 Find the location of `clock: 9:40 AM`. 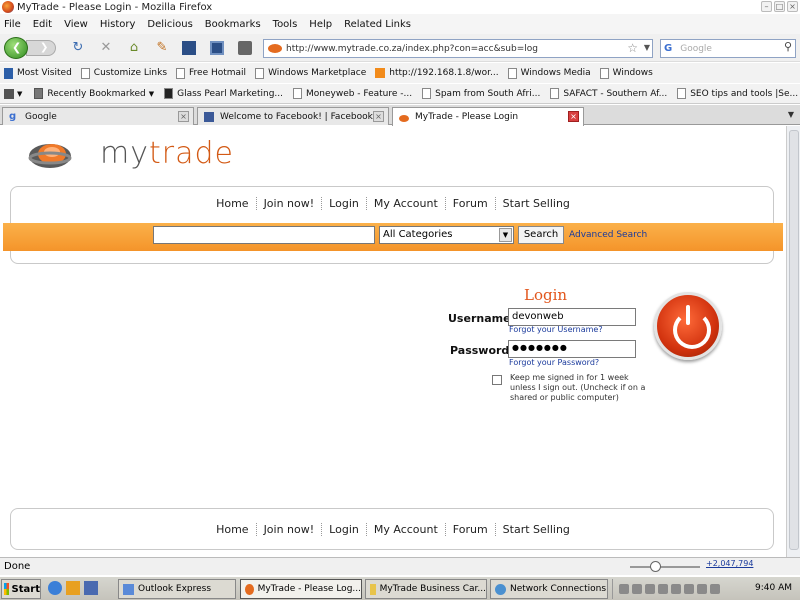

clock: 9:40 AM is located at coordinates (773, 588).